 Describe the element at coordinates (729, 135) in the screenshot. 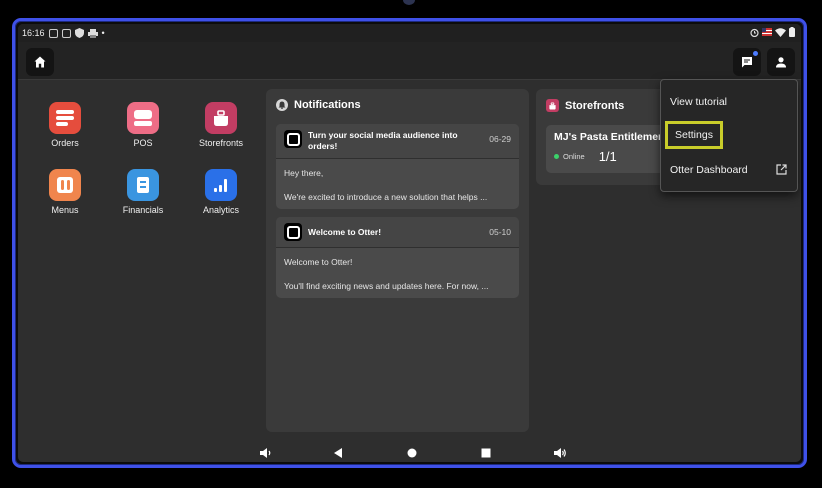

I see `account-menu: View tutorial Settings Otter Dashboard` at that location.